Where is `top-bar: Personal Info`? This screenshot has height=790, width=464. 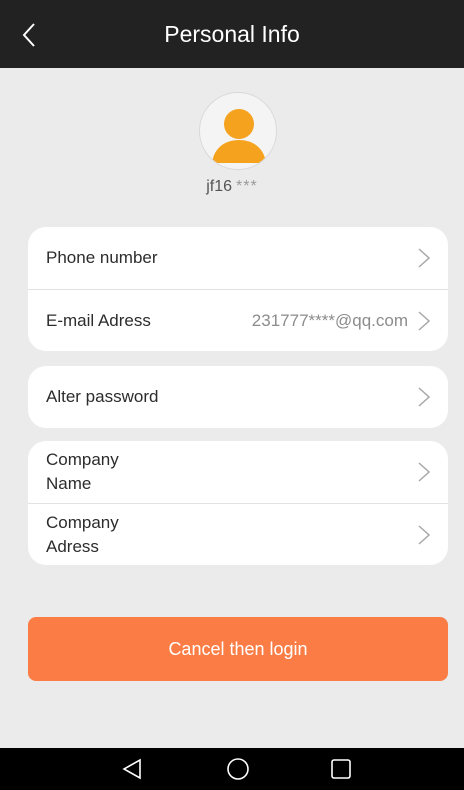 top-bar: Personal Info is located at coordinates (232, 34).